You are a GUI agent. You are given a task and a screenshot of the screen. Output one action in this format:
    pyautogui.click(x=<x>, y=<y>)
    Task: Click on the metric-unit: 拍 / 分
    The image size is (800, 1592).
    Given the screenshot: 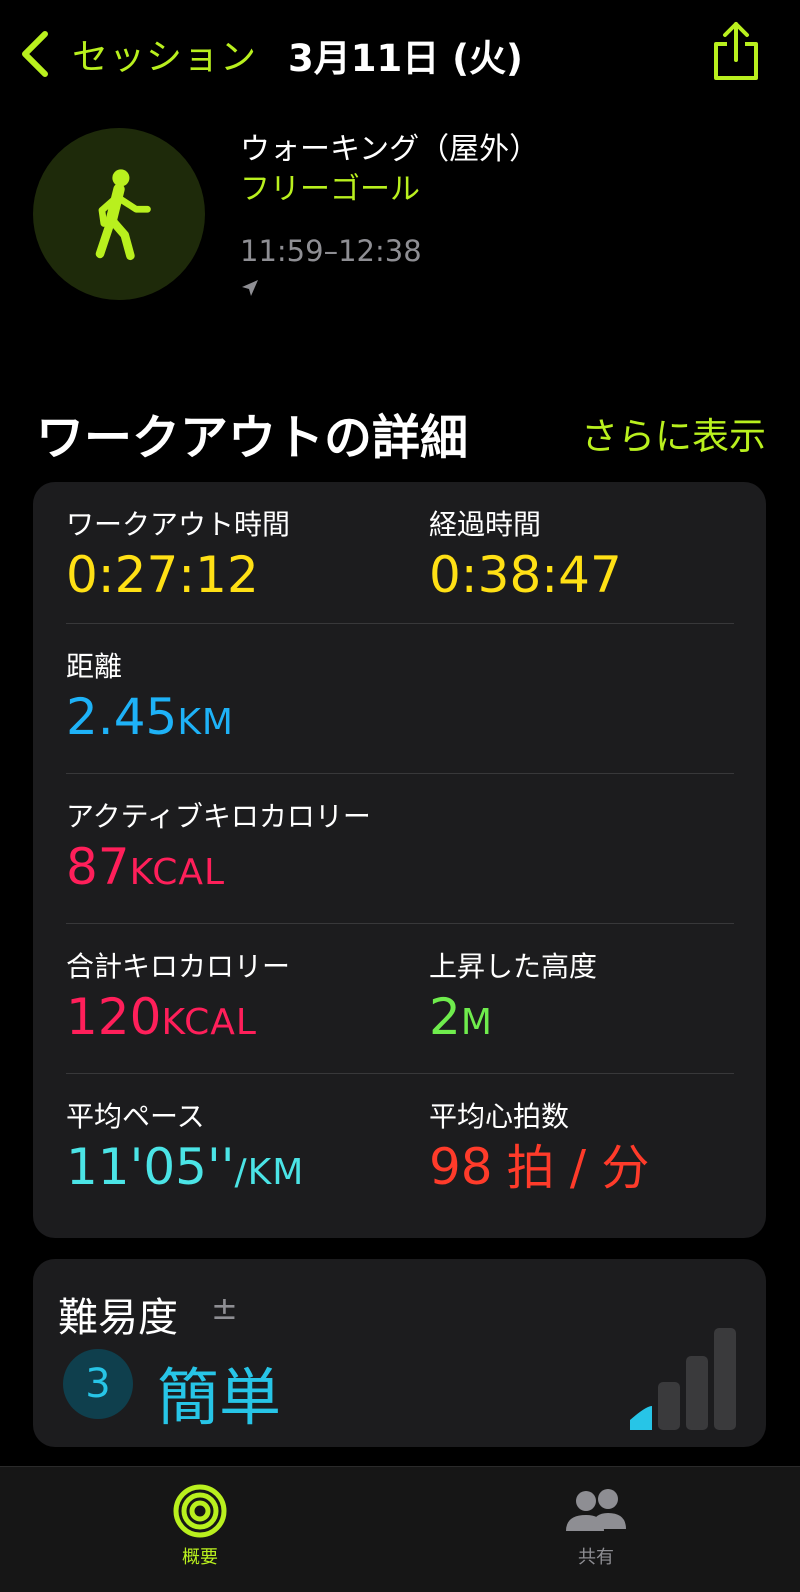 What is the action you would take?
    pyautogui.click(x=578, y=1168)
    